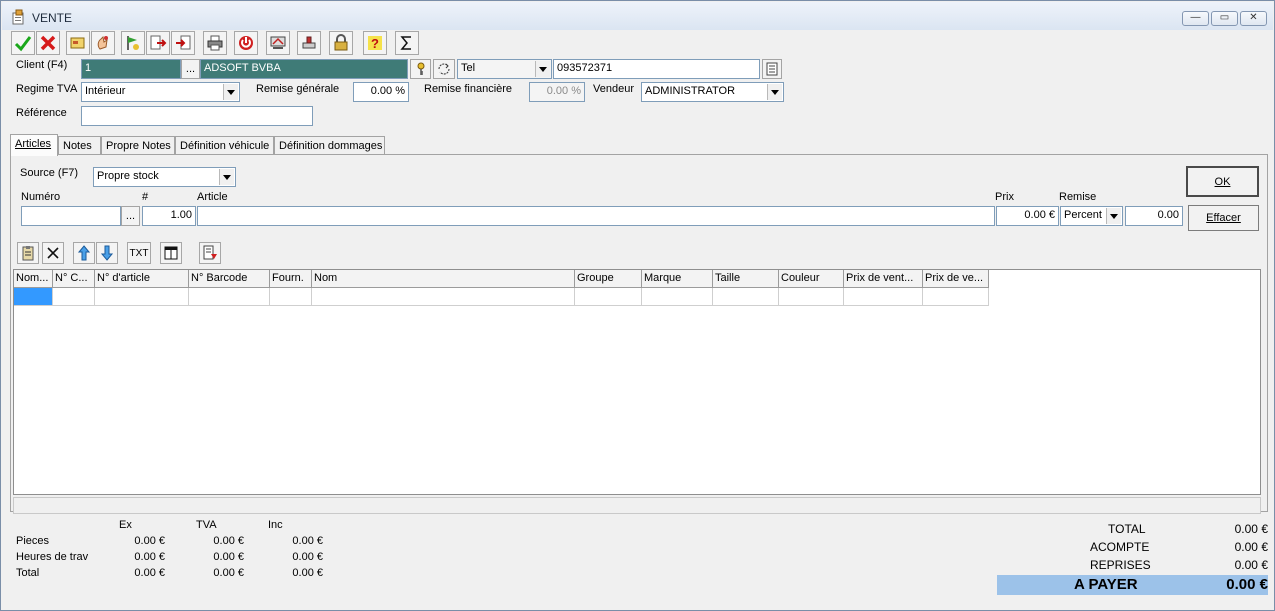  What do you see at coordinates (677, 279) in the screenshot?
I see `column-header: Marque` at bounding box center [677, 279].